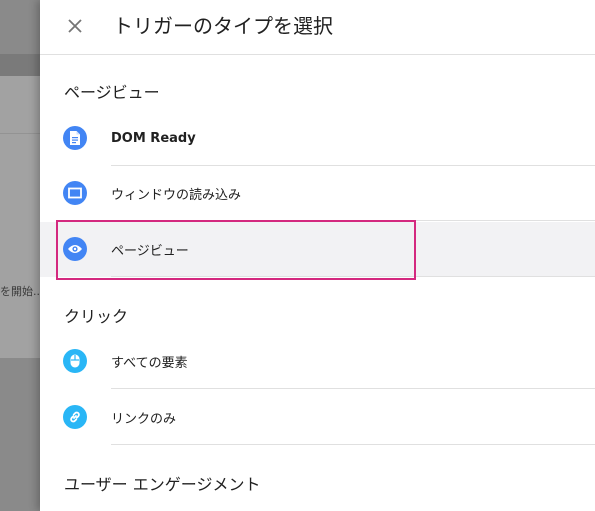  I want to click on mouse-icon, so click(75, 361).